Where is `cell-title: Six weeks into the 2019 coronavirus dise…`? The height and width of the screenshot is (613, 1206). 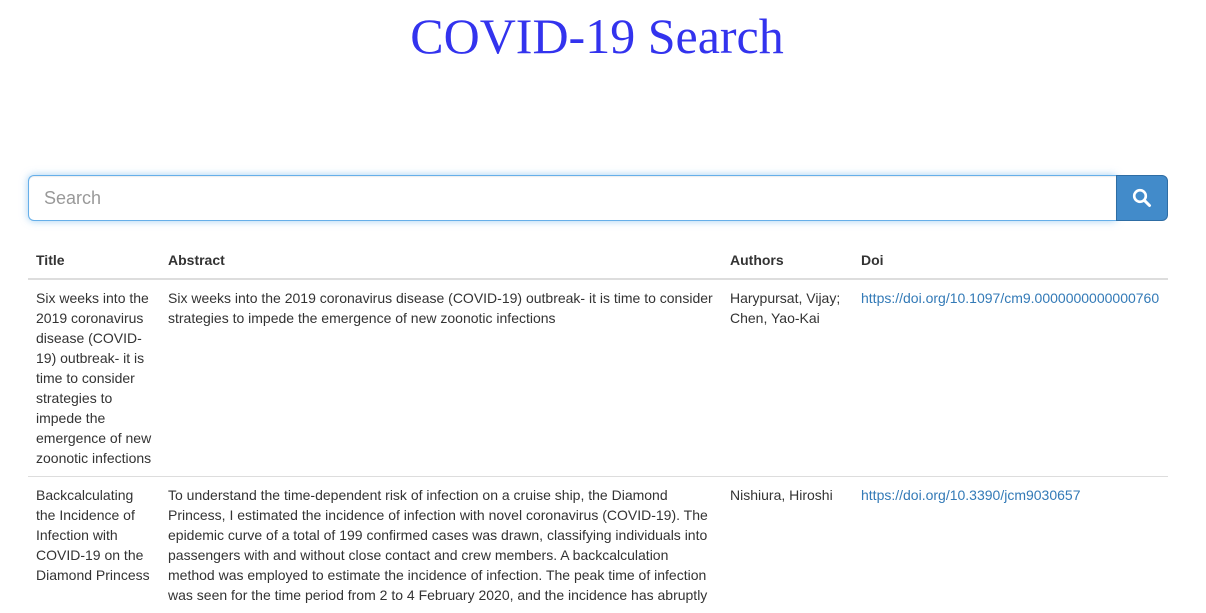 cell-title: Six weeks into the 2019 coronavirus dise… is located at coordinates (94, 378).